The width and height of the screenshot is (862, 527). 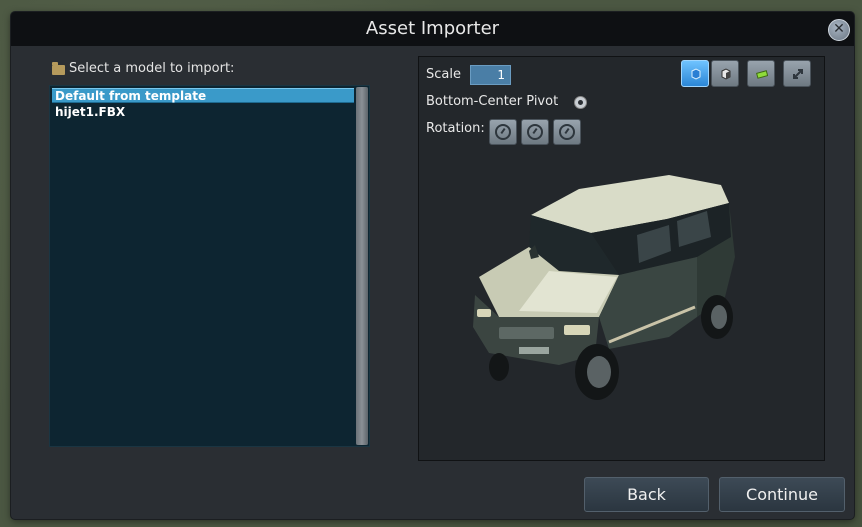 What do you see at coordinates (492, 101) in the screenshot?
I see `pivot-label: Bottom-Center Pivot` at bounding box center [492, 101].